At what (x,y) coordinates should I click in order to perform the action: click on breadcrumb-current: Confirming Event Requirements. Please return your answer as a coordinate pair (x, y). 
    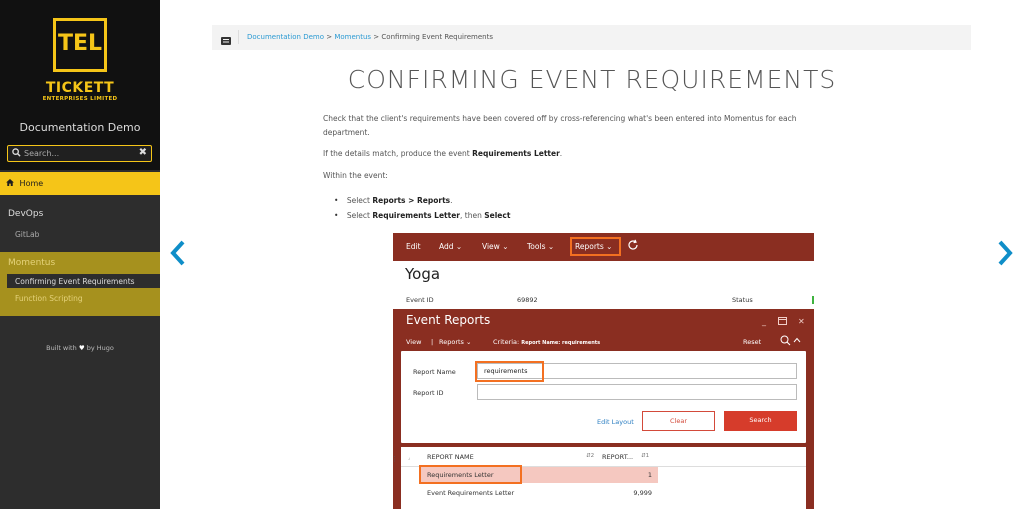
    Looking at the image, I should click on (437, 37).